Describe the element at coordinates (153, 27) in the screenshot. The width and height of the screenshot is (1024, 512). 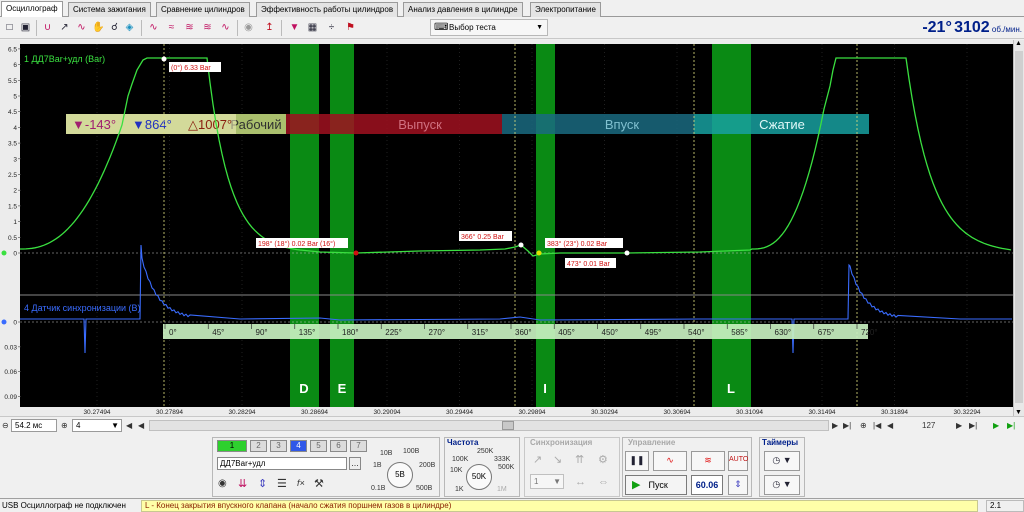
I see `waveform-b-icon: ∿` at that location.